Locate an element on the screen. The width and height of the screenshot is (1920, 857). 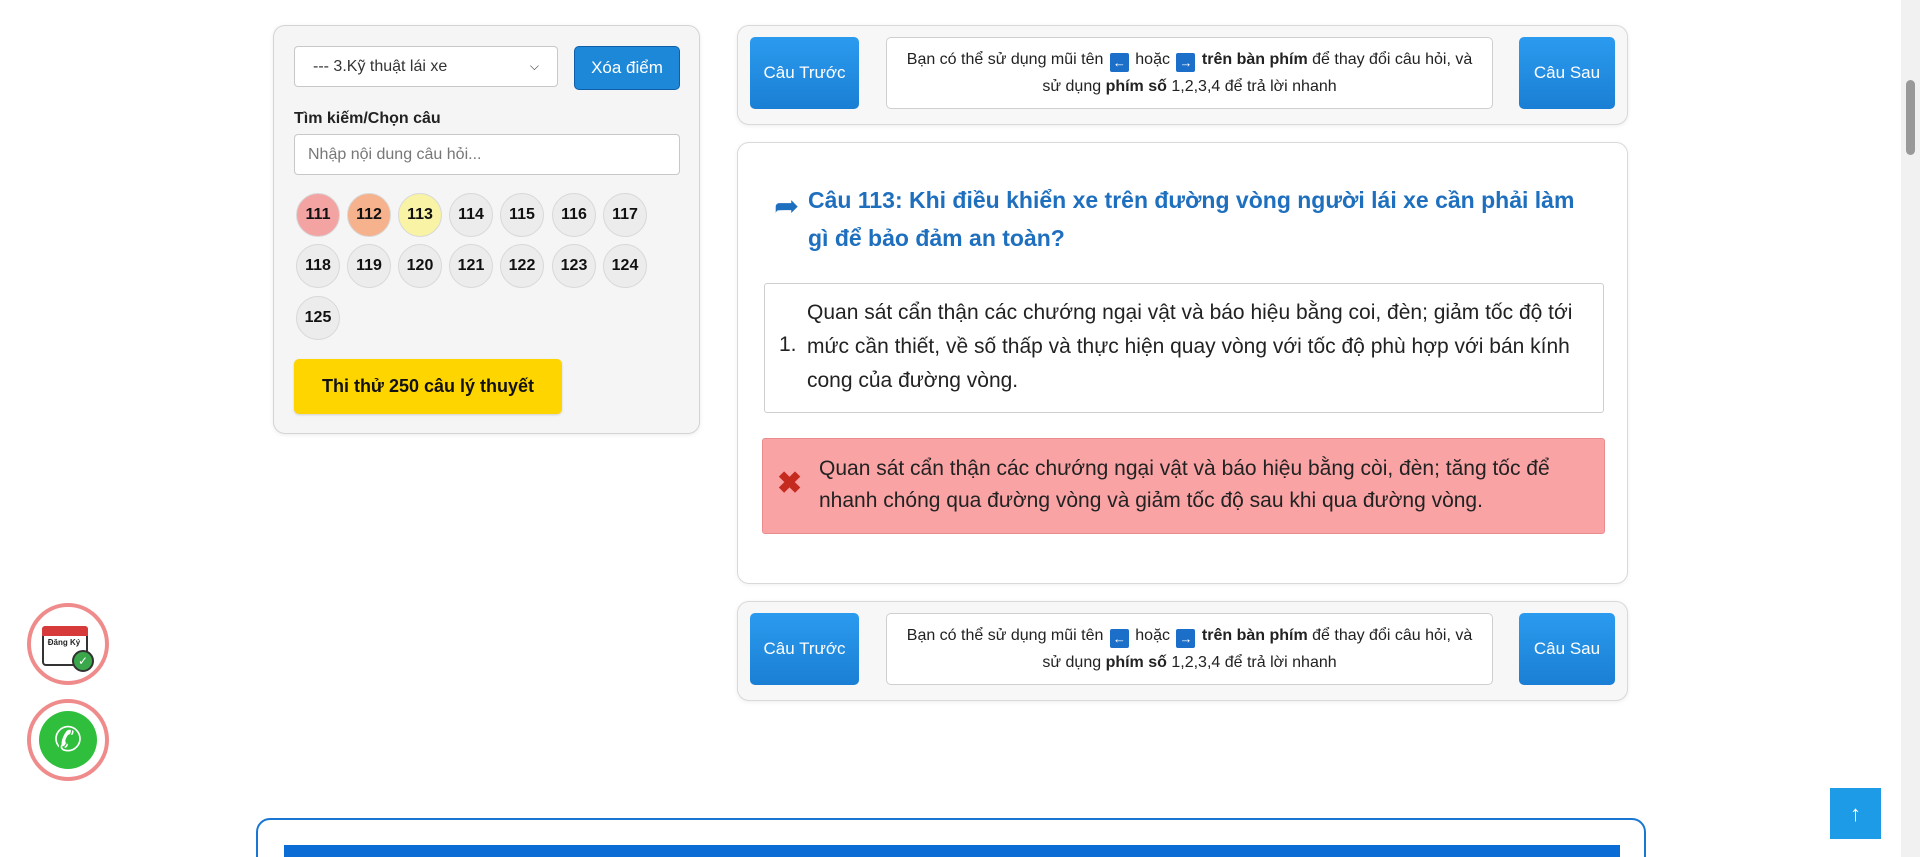
question-number-label: 112 is located at coordinates (369, 214).